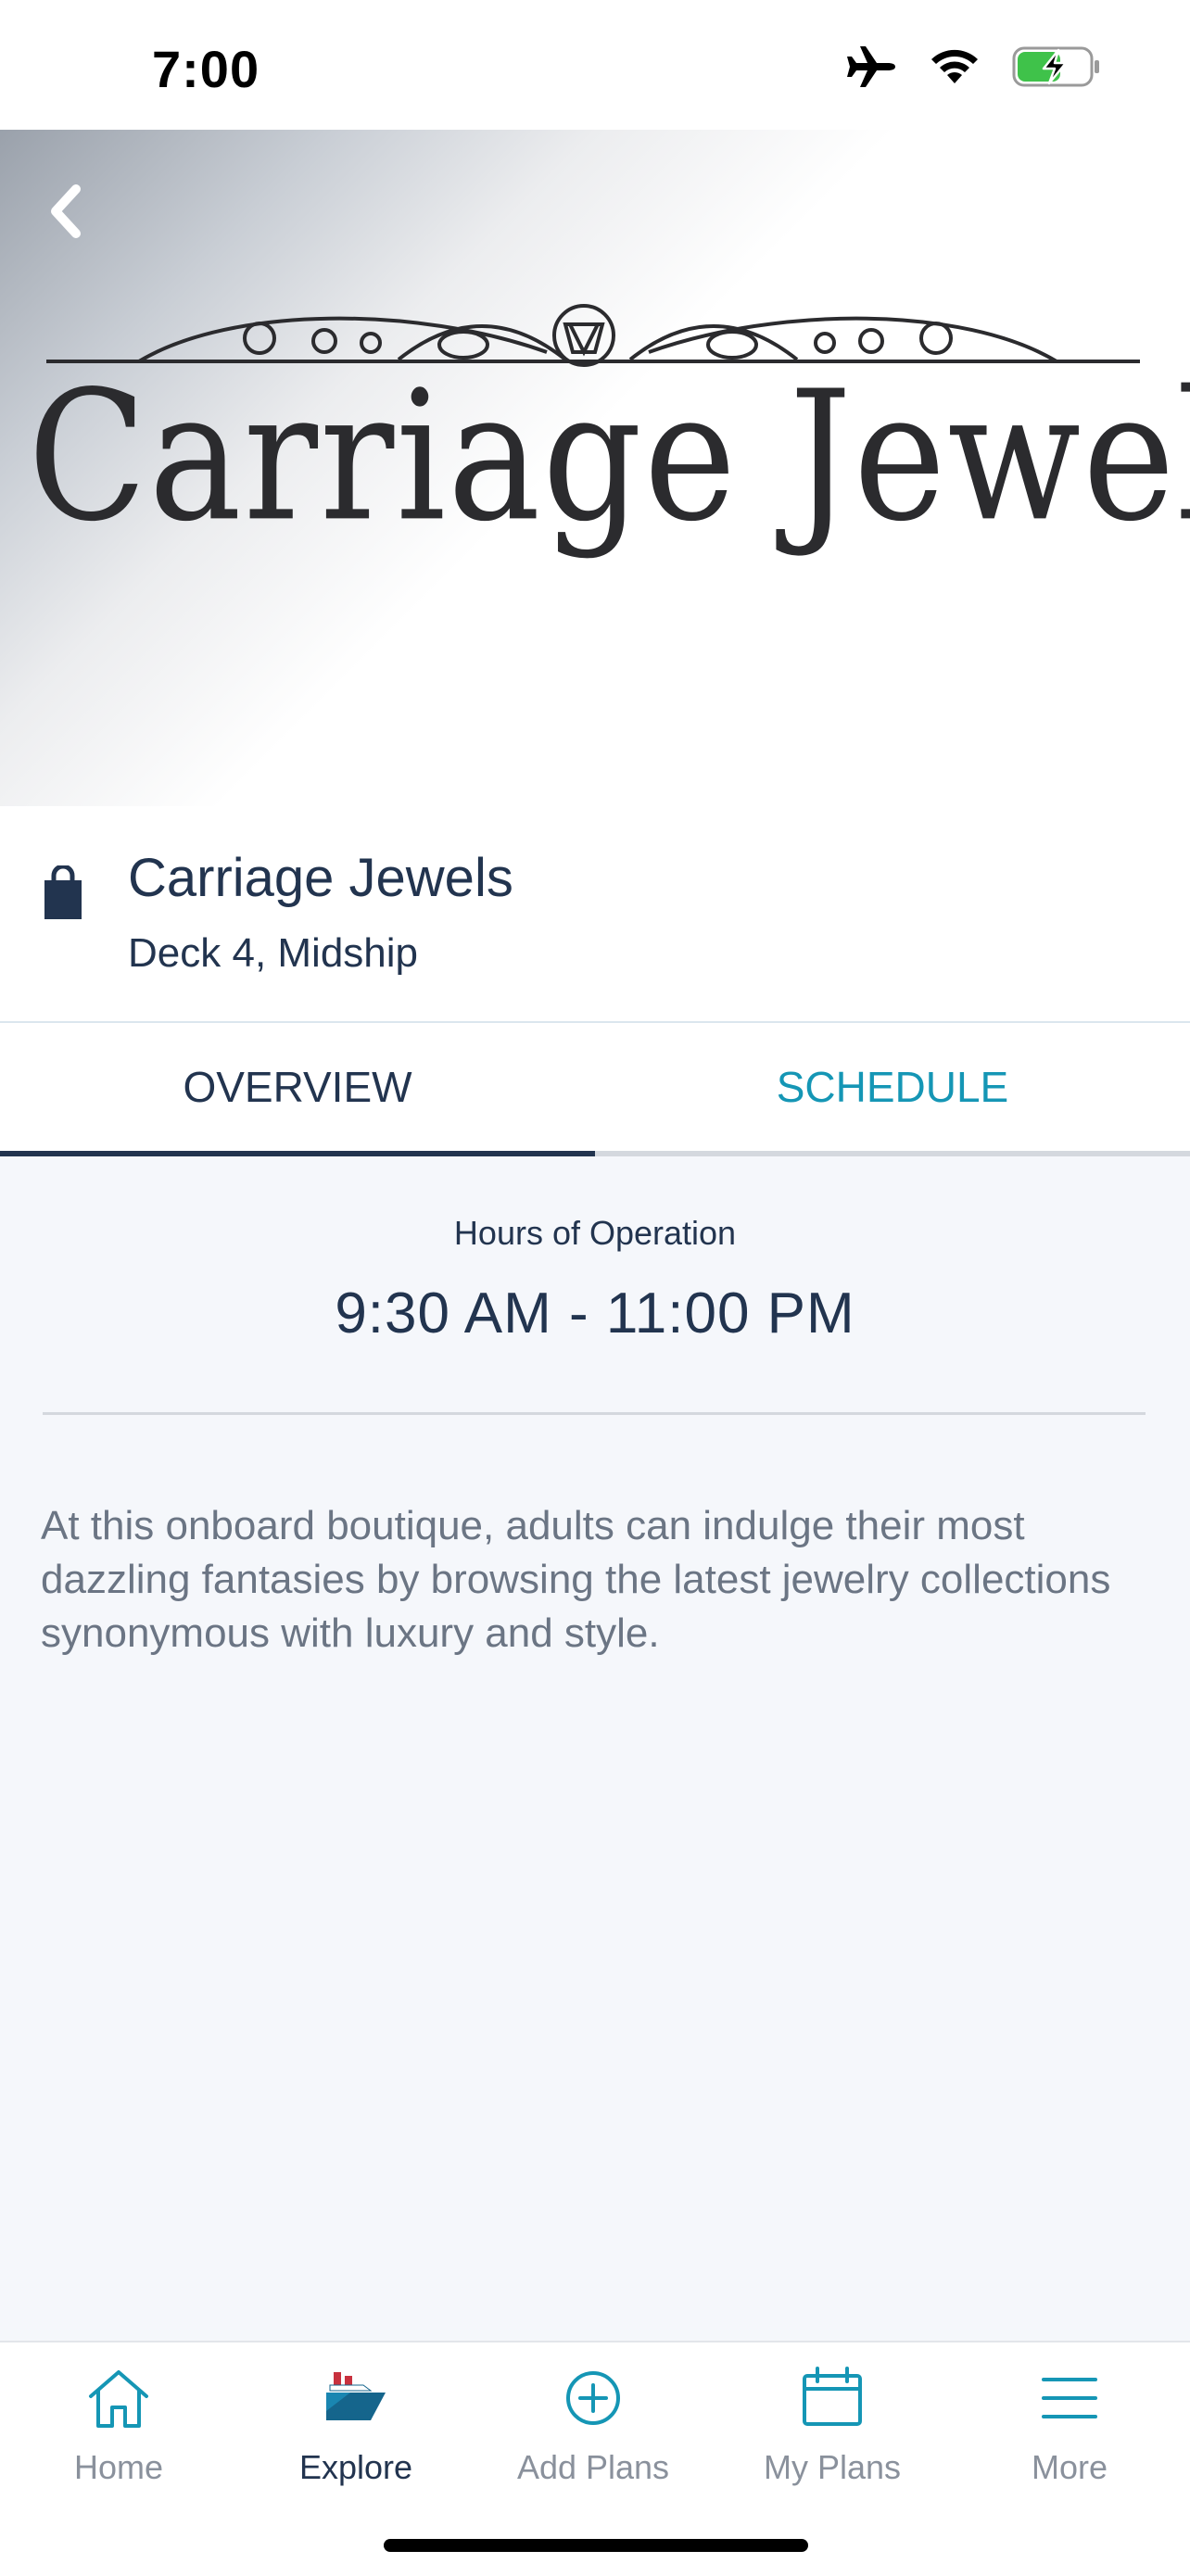 The image size is (1190, 2576). Describe the element at coordinates (63, 892) in the screenshot. I see `shopping-bag-icon` at that location.